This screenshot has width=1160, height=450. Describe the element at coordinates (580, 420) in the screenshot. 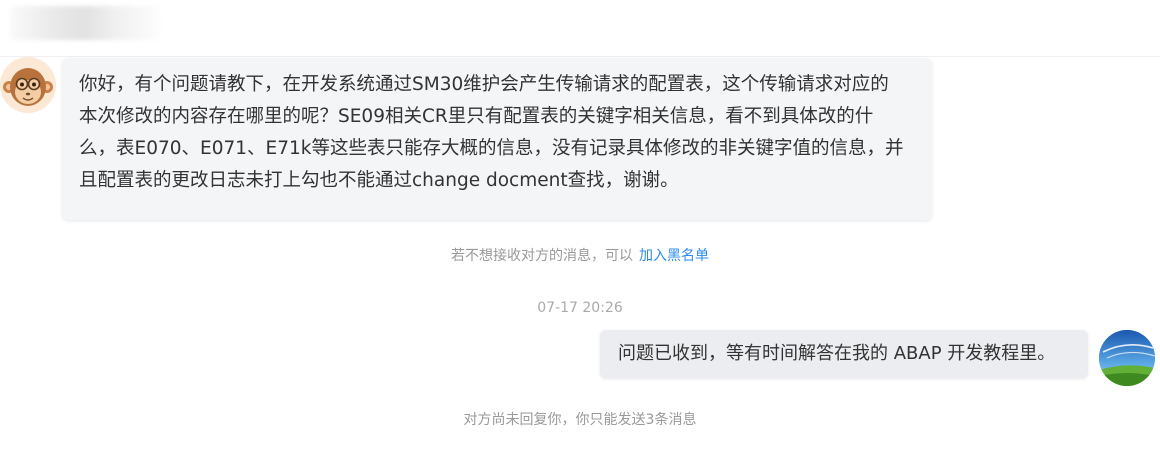

I see `reply-limit-notice: 对方尚未回复你，你只能发送3条消息` at that location.